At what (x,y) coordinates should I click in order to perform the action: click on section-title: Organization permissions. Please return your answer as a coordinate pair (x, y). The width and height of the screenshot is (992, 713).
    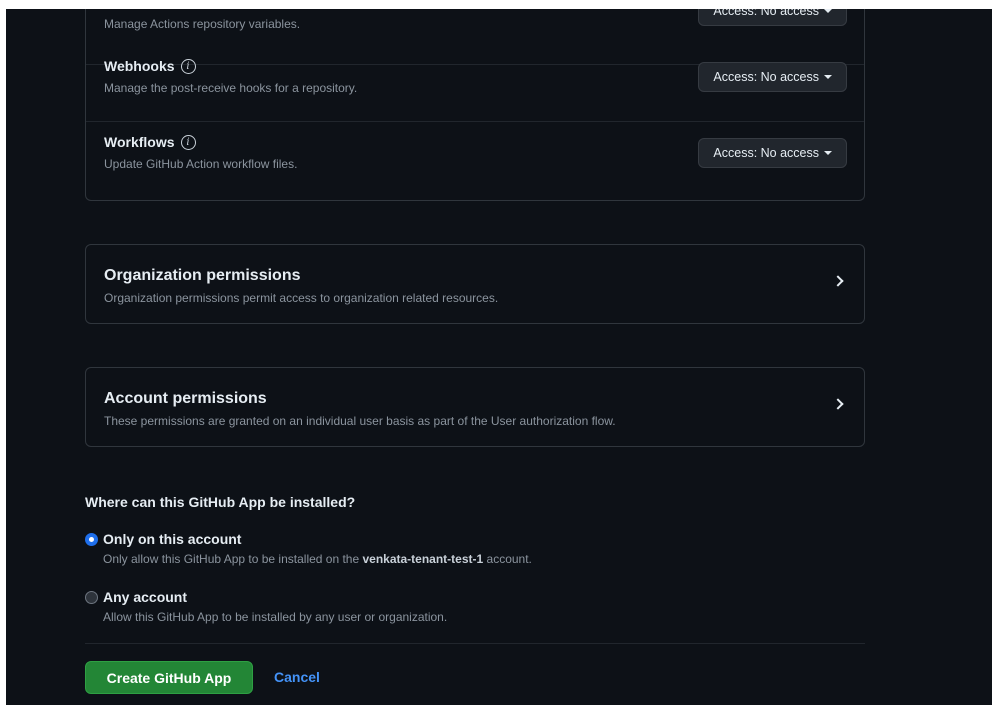
    Looking at the image, I should click on (202, 275).